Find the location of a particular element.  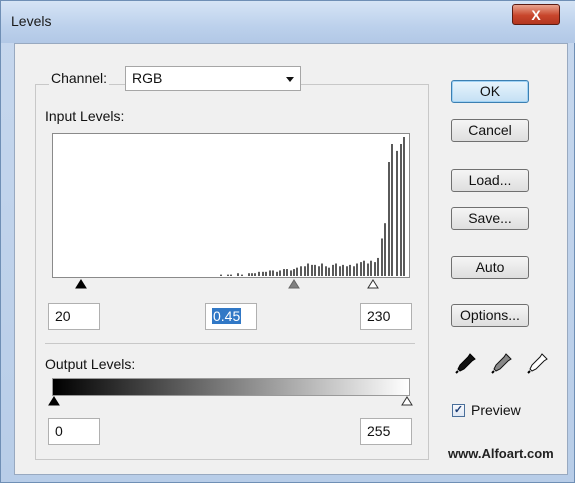

cancel-button: Cancel is located at coordinates (490, 130).